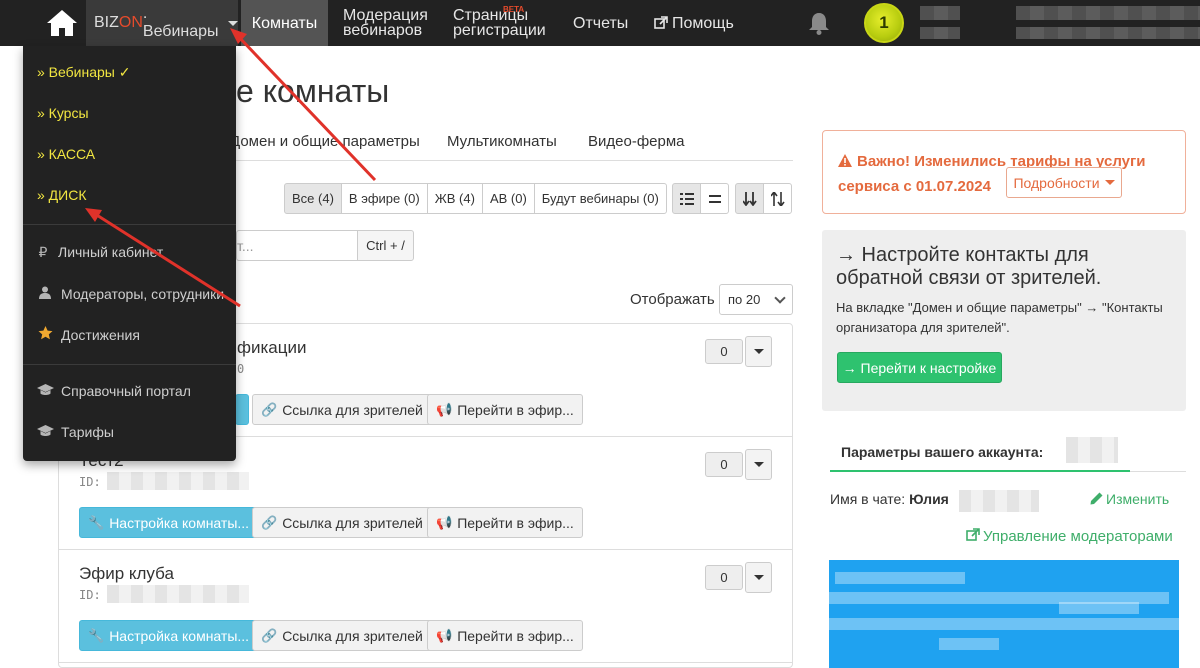 Image resolution: width=1200 pixels, height=668 pixels. Describe the element at coordinates (499, 30) in the screenshot. I see `nav-registration-line2: регистрации` at that location.